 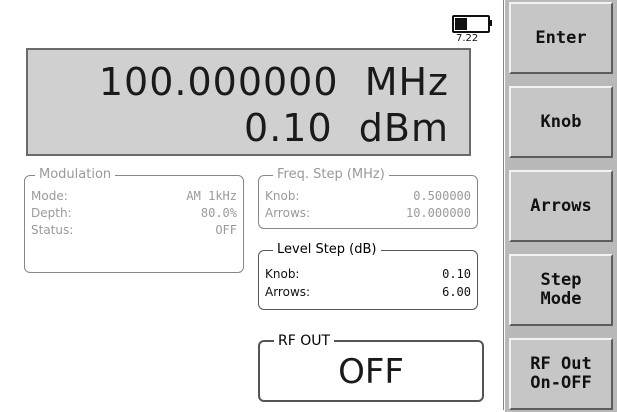 I want to click on freq-step-title: Freq. Step (MHz), so click(x=331, y=174).